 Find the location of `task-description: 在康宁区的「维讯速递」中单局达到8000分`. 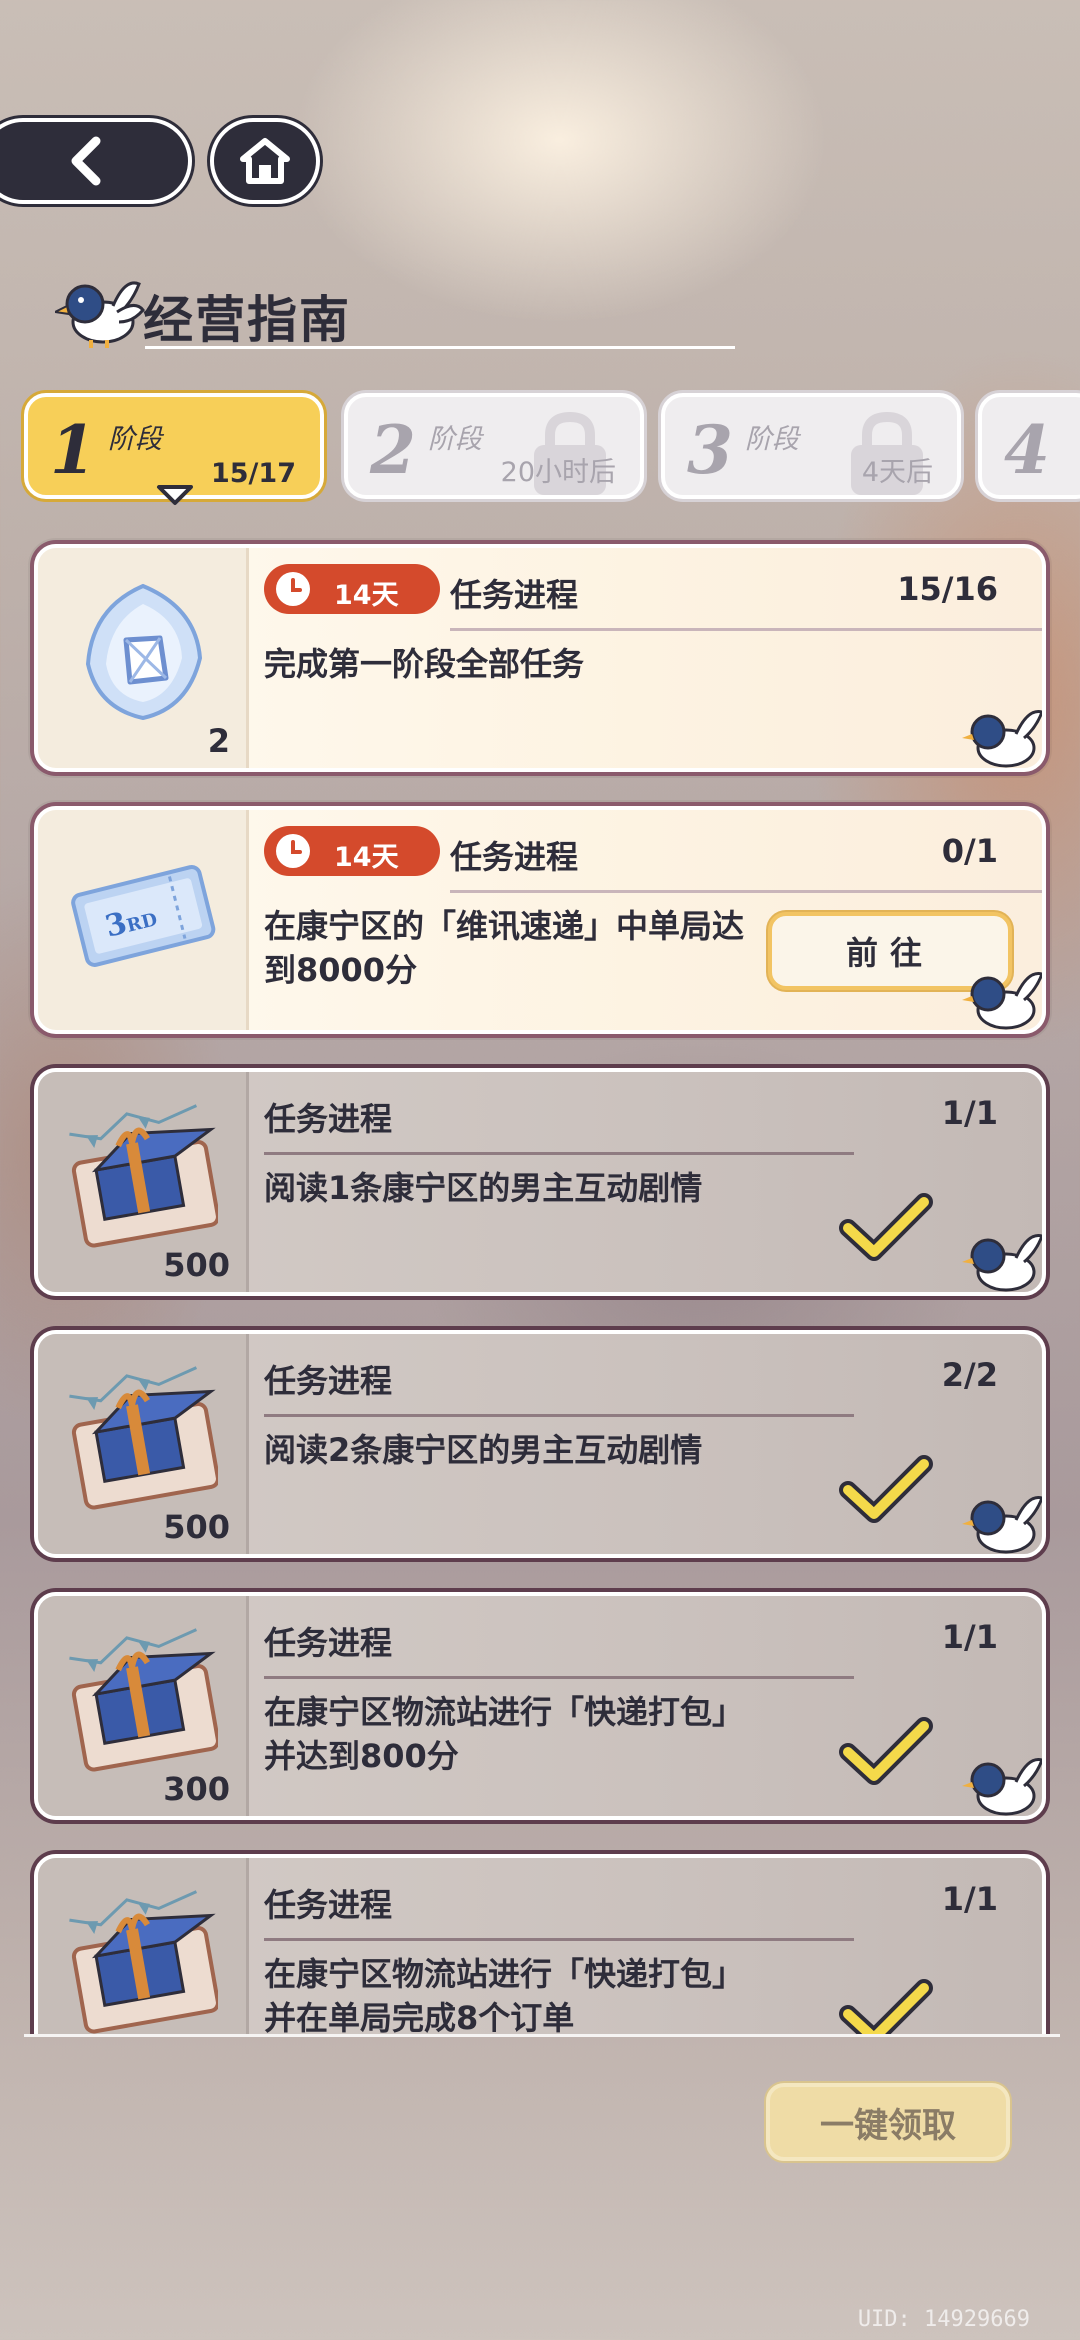

task-description: 在康宁区的「维讯速递」中单局达到8000分 is located at coordinates (504, 948).